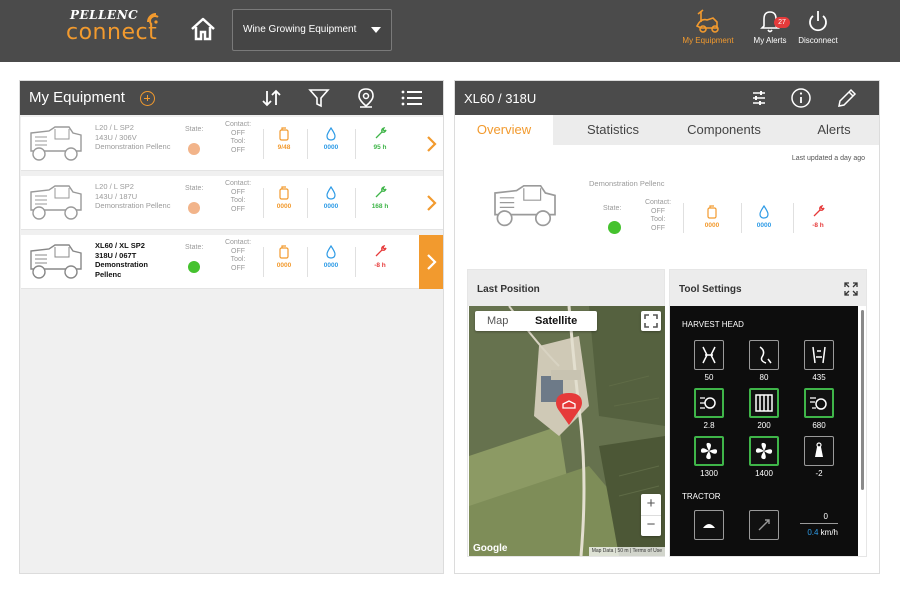 This screenshot has width=900, height=600. I want to click on fullscreen-icon, so click(651, 321).